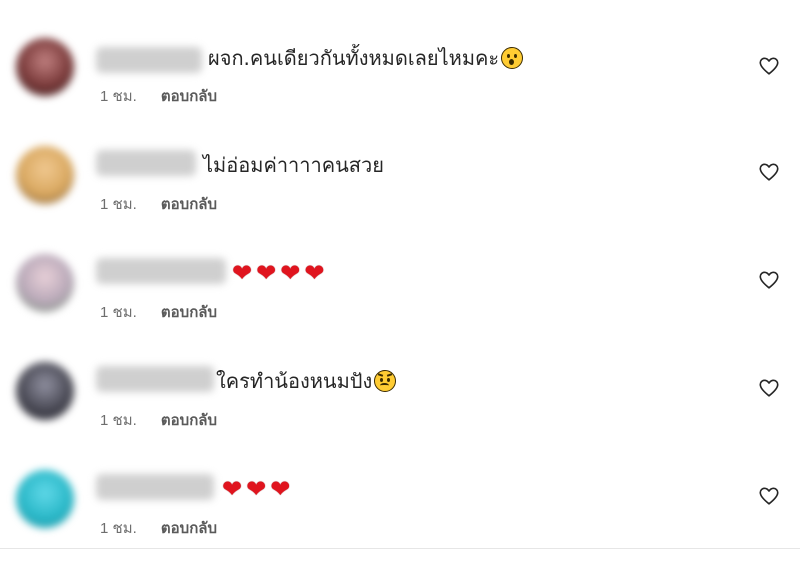 This screenshot has width=800, height=563. What do you see at coordinates (294, 381) in the screenshot?
I see `comment-body: ใครทำน้องหนมปัง` at bounding box center [294, 381].